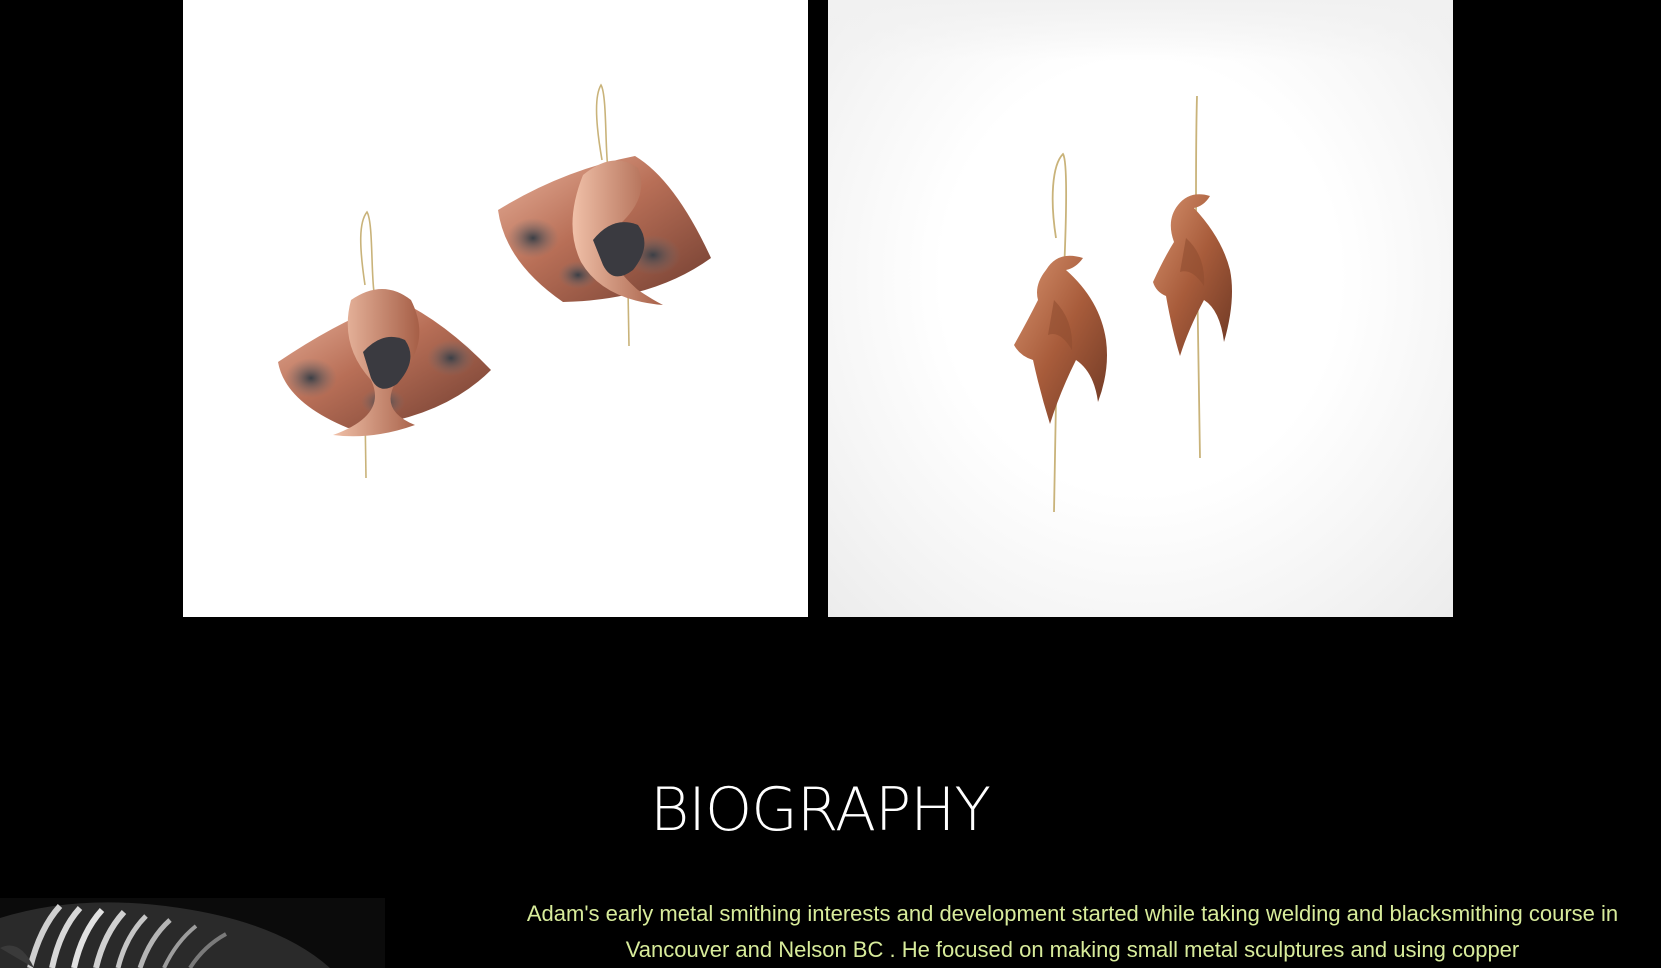 This screenshot has height=968, width=1661. Describe the element at coordinates (494, 281) in the screenshot. I see `copper-wave-earrings-photo` at that location.